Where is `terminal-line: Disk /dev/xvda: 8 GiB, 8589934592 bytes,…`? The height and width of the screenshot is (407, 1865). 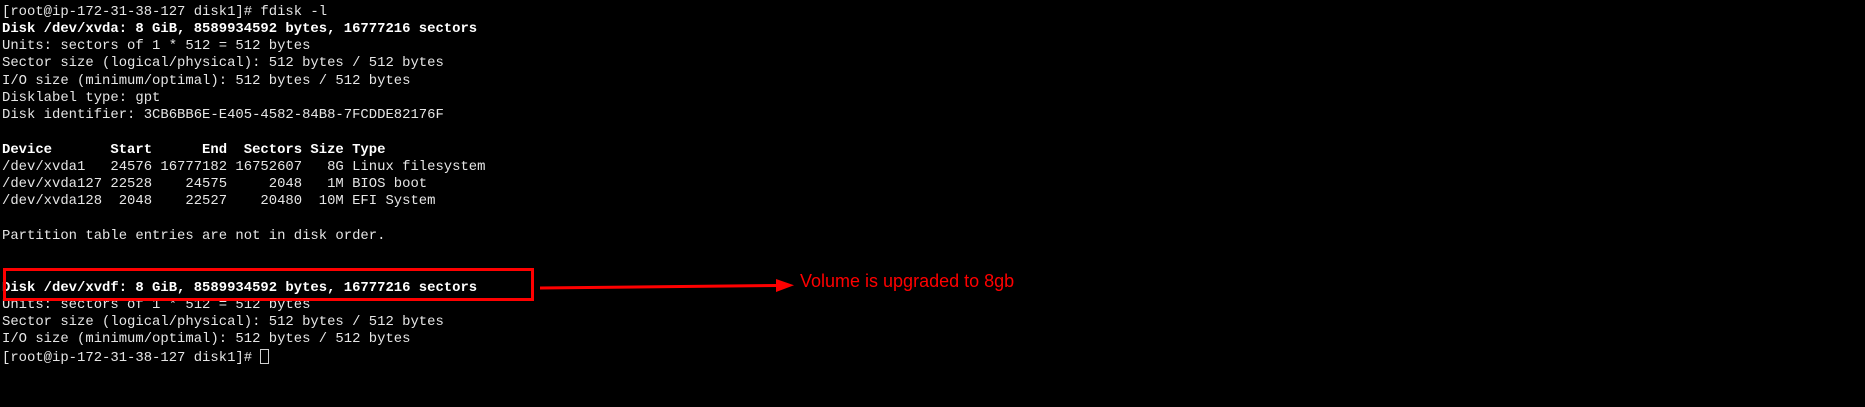 terminal-line: Disk /dev/xvda: 8 GiB, 8589934592 bytes,… is located at coordinates (240, 29).